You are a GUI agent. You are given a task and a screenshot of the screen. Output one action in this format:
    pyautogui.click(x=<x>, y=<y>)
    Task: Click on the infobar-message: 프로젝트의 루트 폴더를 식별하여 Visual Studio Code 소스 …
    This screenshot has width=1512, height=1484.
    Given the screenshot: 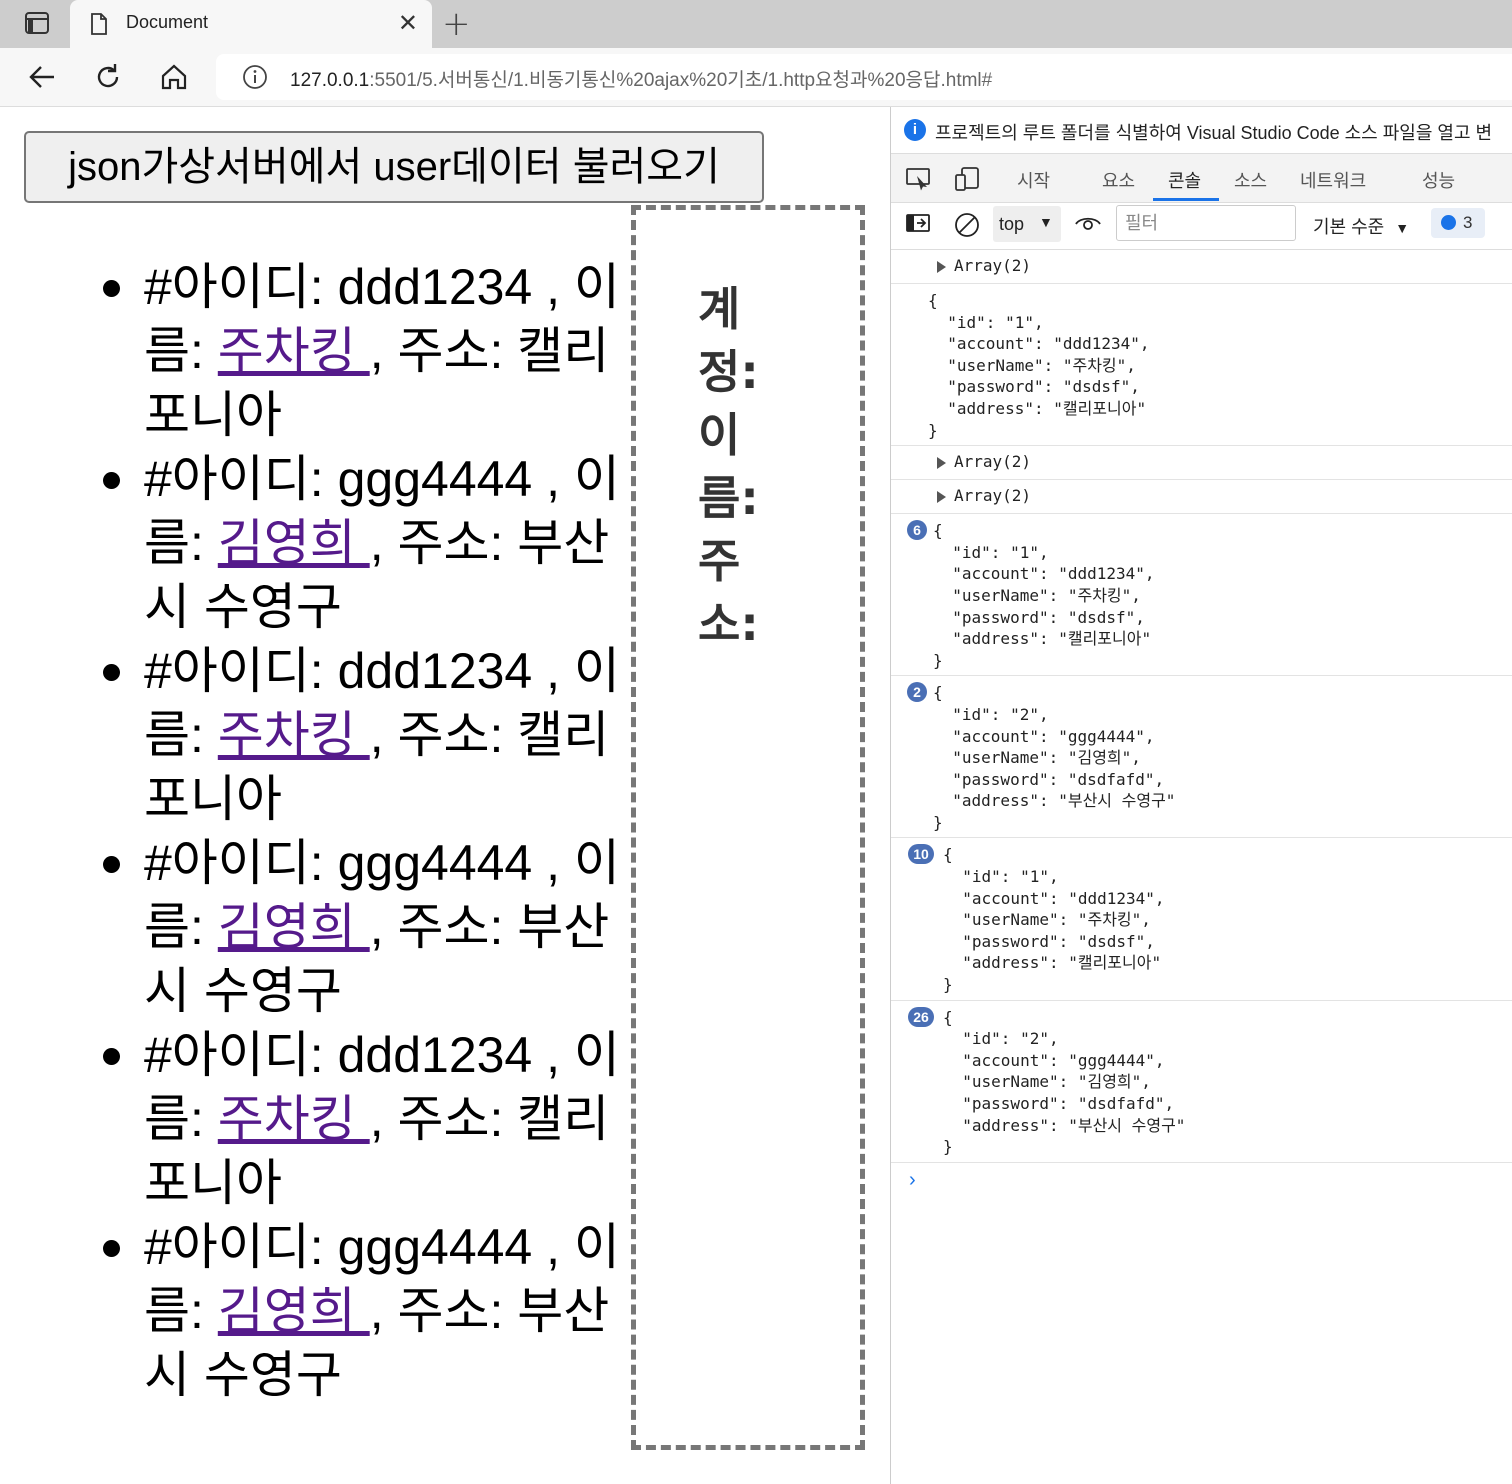 What is the action you would take?
    pyautogui.click(x=1214, y=133)
    